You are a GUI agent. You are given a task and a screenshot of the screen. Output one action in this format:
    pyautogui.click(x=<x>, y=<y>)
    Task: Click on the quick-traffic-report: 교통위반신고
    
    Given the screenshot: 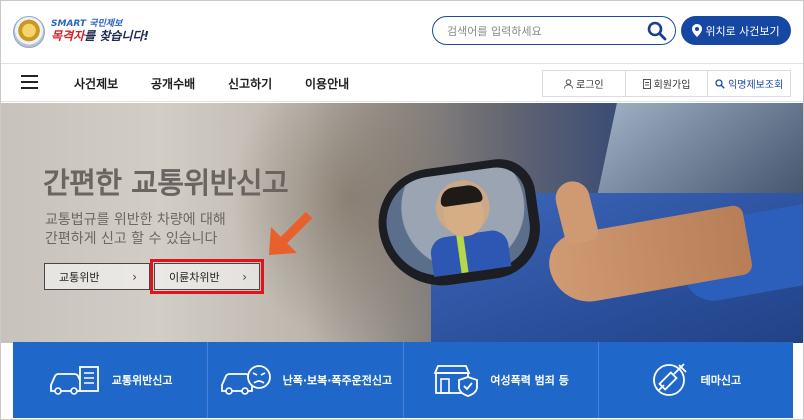 What is the action you would take?
    pyautogui.click(x=111, y=380)
    